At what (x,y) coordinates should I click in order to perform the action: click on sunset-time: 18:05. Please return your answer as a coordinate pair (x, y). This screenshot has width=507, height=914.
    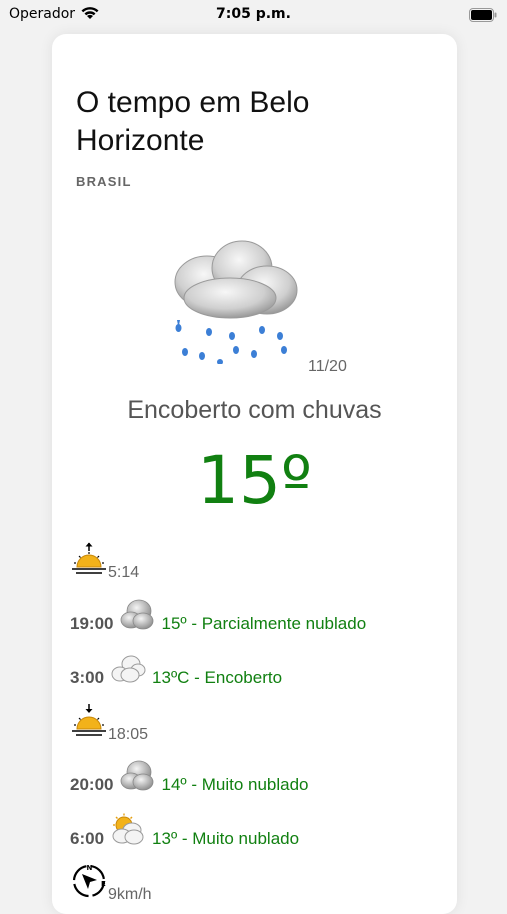
    Looking at the image, I should click on (128, 734).